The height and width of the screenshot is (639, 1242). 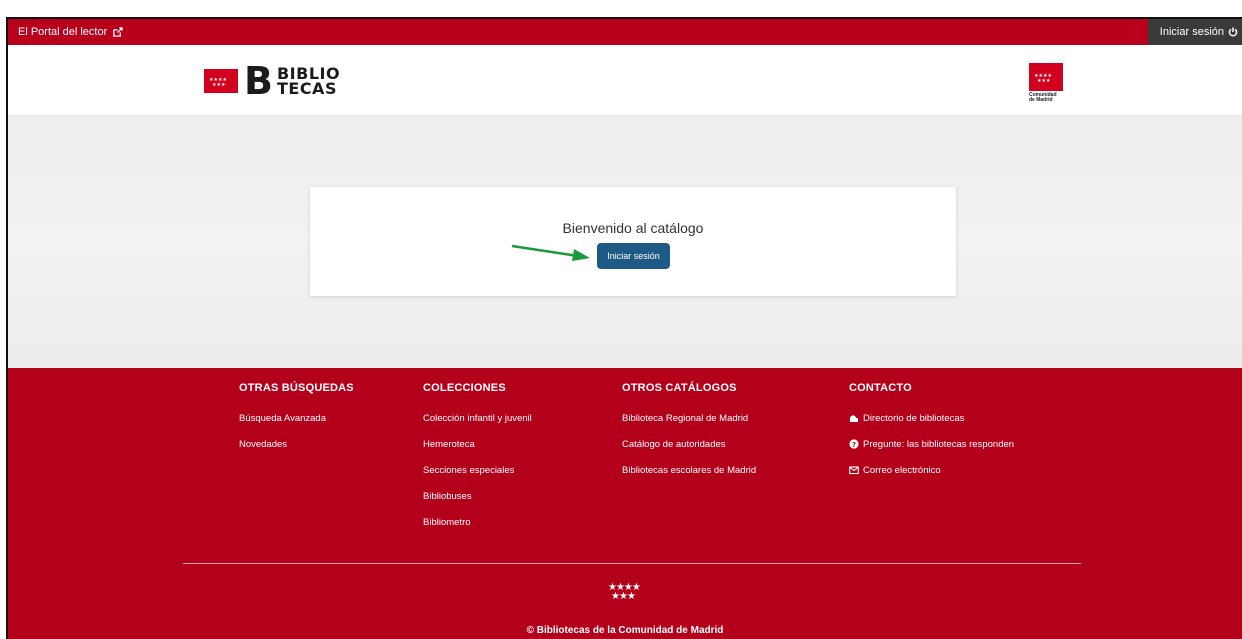 I want to click on footer-link-label: Novedades, so click(x=263, y=444).